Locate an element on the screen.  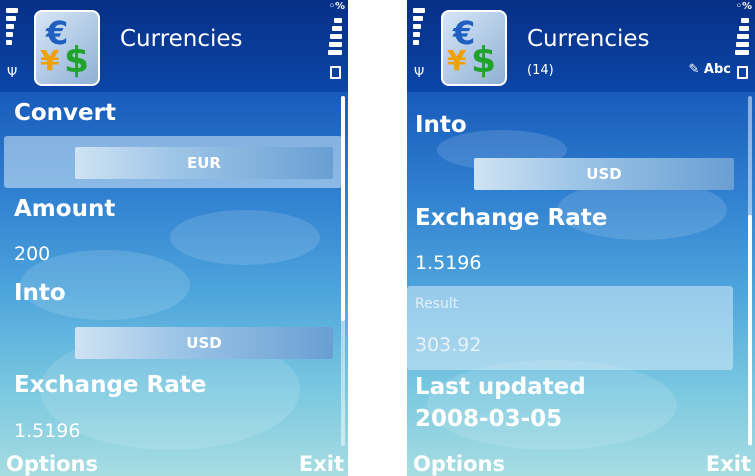
input-mode-indicator: ✎ Abc is located at coordinates (709, 69).